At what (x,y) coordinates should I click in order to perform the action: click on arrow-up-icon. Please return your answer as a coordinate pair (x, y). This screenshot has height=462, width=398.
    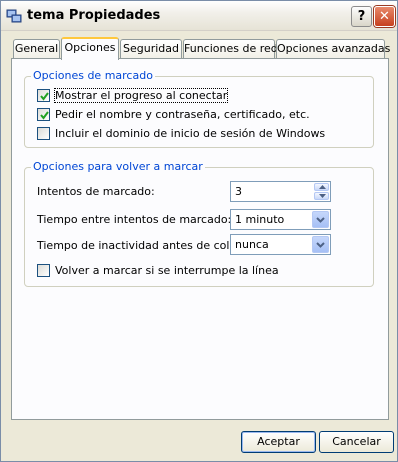
    Looking at the image, I should click on (322, 187).